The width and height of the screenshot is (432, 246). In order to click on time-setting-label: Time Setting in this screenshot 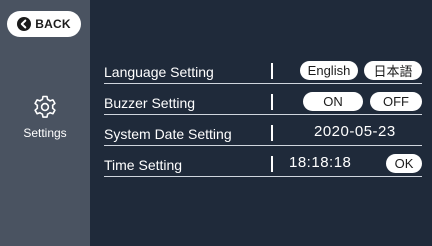, I will do `click(143, 165)`.